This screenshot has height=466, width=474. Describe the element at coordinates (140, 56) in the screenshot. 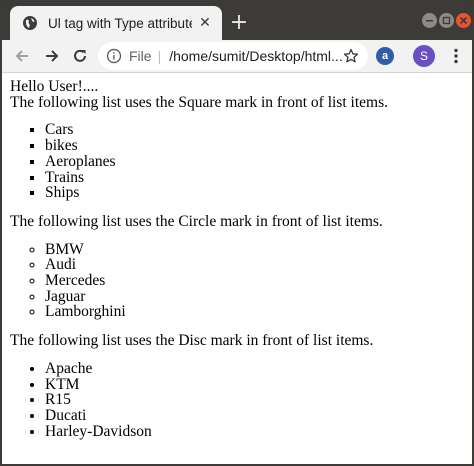

I see `address-scheme-label: File` at that location.